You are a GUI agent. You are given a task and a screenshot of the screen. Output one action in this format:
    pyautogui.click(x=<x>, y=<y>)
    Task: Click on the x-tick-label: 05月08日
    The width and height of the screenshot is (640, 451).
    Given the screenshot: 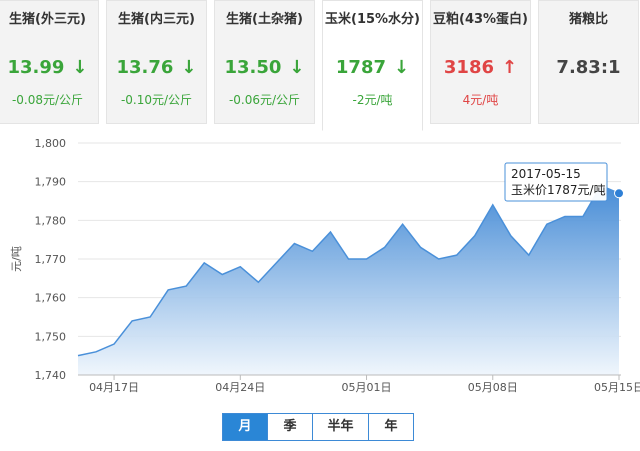 What is the action you would take?
    pyautogui.click(x=493, y=387)
    